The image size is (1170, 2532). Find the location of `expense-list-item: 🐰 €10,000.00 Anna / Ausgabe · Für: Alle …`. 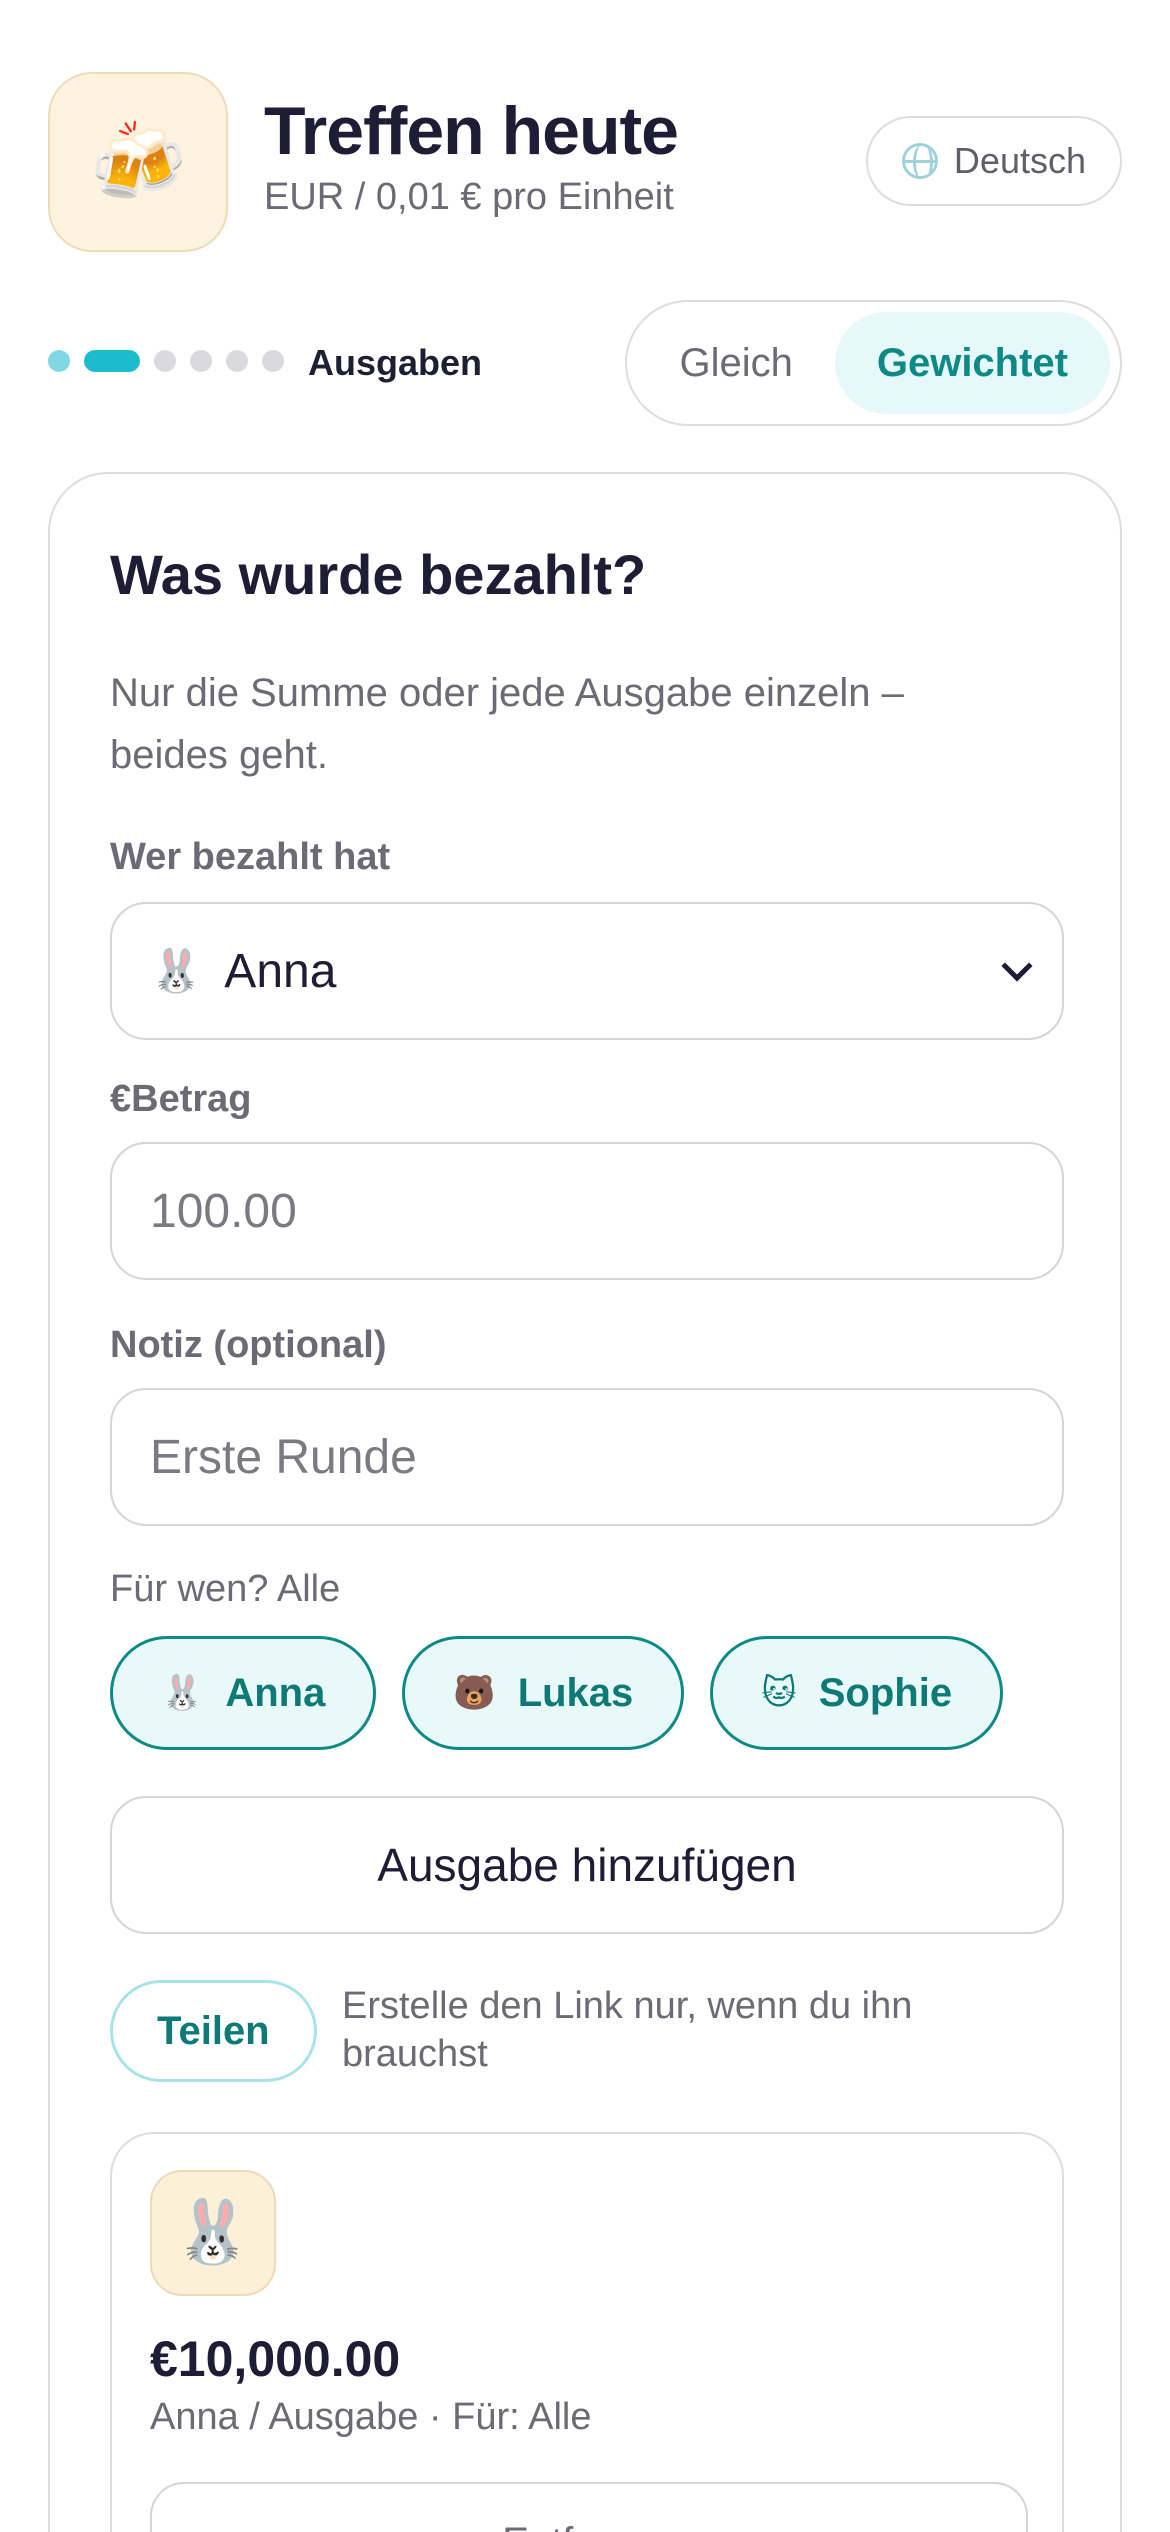

expense-list-item: 🐰 €10,000.00 Anna / Ausgabe · Für: Alle … is located at coordinates (587, 2332).